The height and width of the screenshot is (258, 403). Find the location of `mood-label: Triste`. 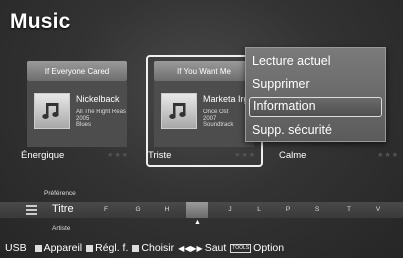

mood-label: Triste is located at coordinates (160, 155).